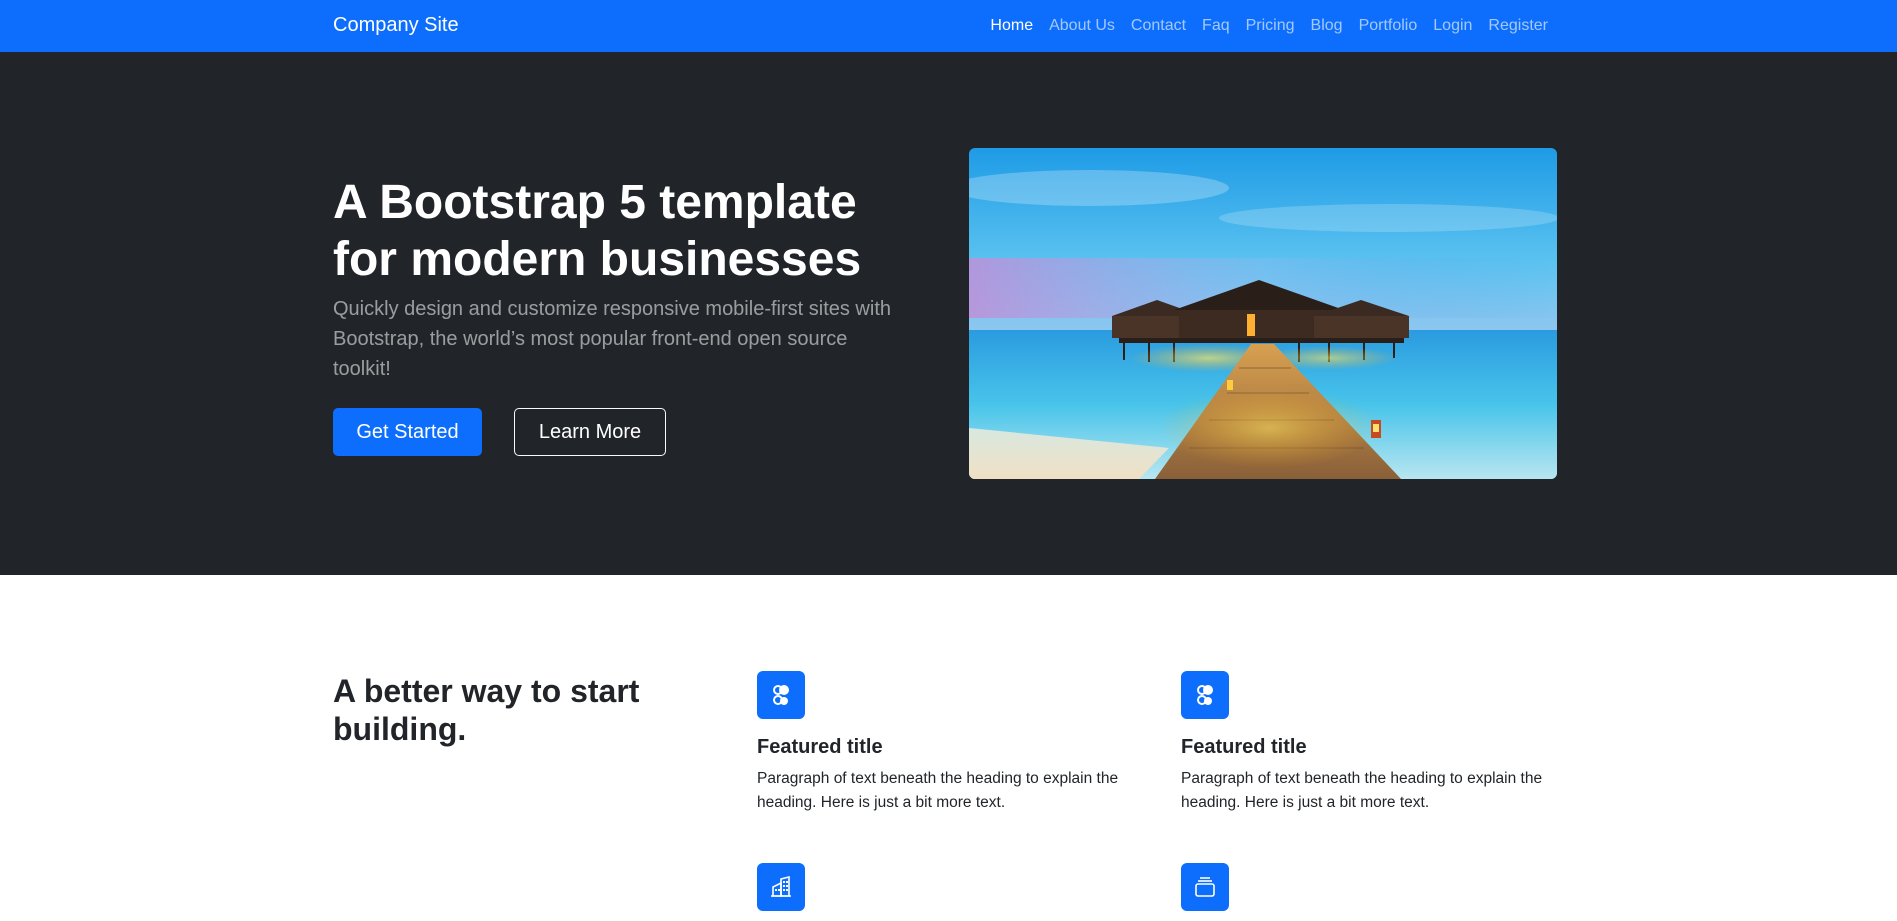 The image size is (1897, 921). Describe the element at coordinates (1388, 26) in the screenshot. I see `nav-link-portfolio: Portfolio` at that location.